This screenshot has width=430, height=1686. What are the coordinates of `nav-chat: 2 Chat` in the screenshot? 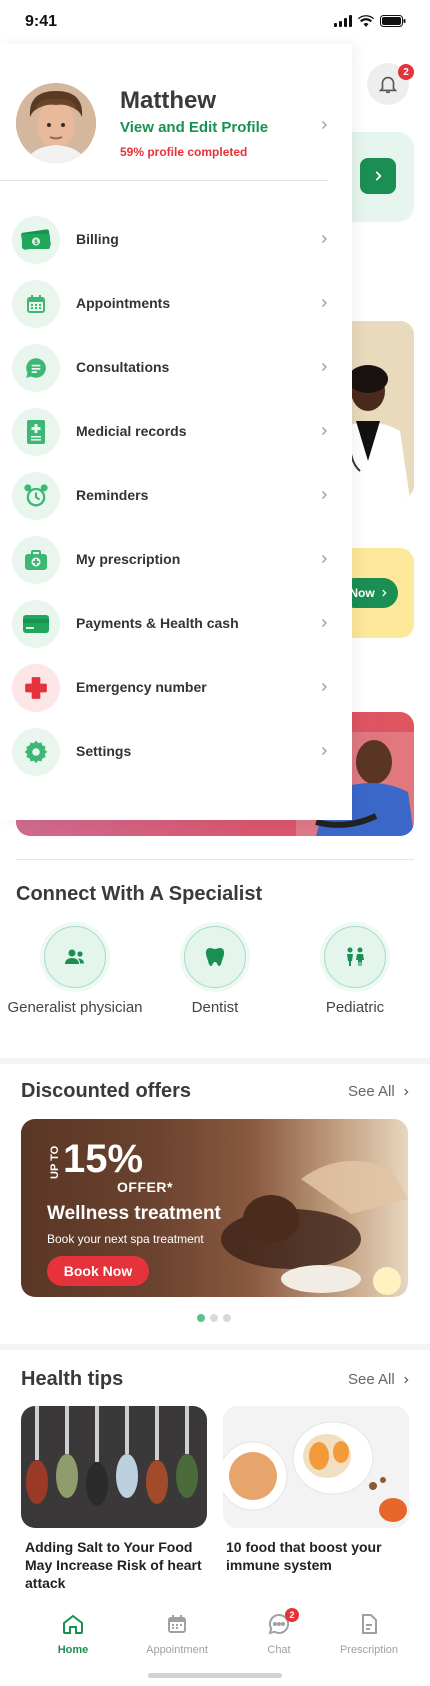 It's located at (279, 1632).